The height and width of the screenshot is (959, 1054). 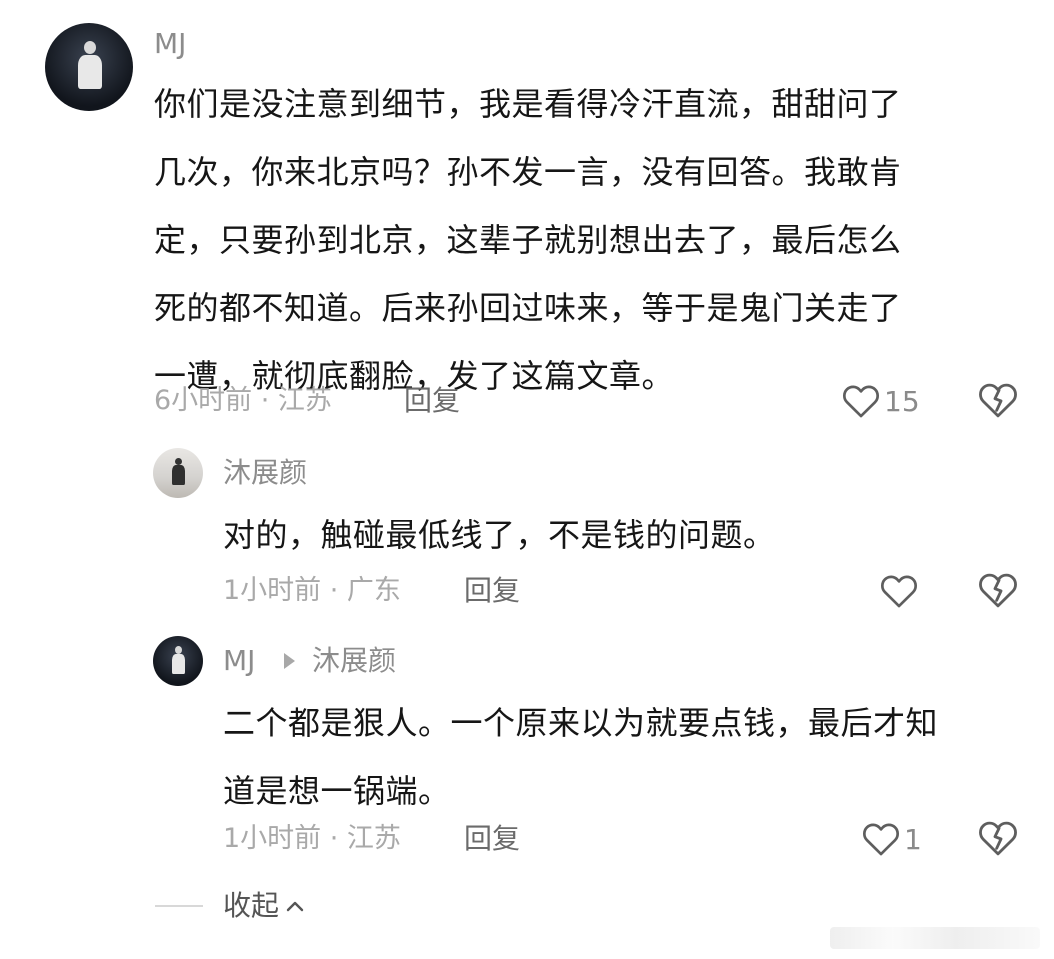 What do you see at coordinates (239, 661) in the screenshot?
I see `reply-username: MJ` at bounding box center [239, 661].